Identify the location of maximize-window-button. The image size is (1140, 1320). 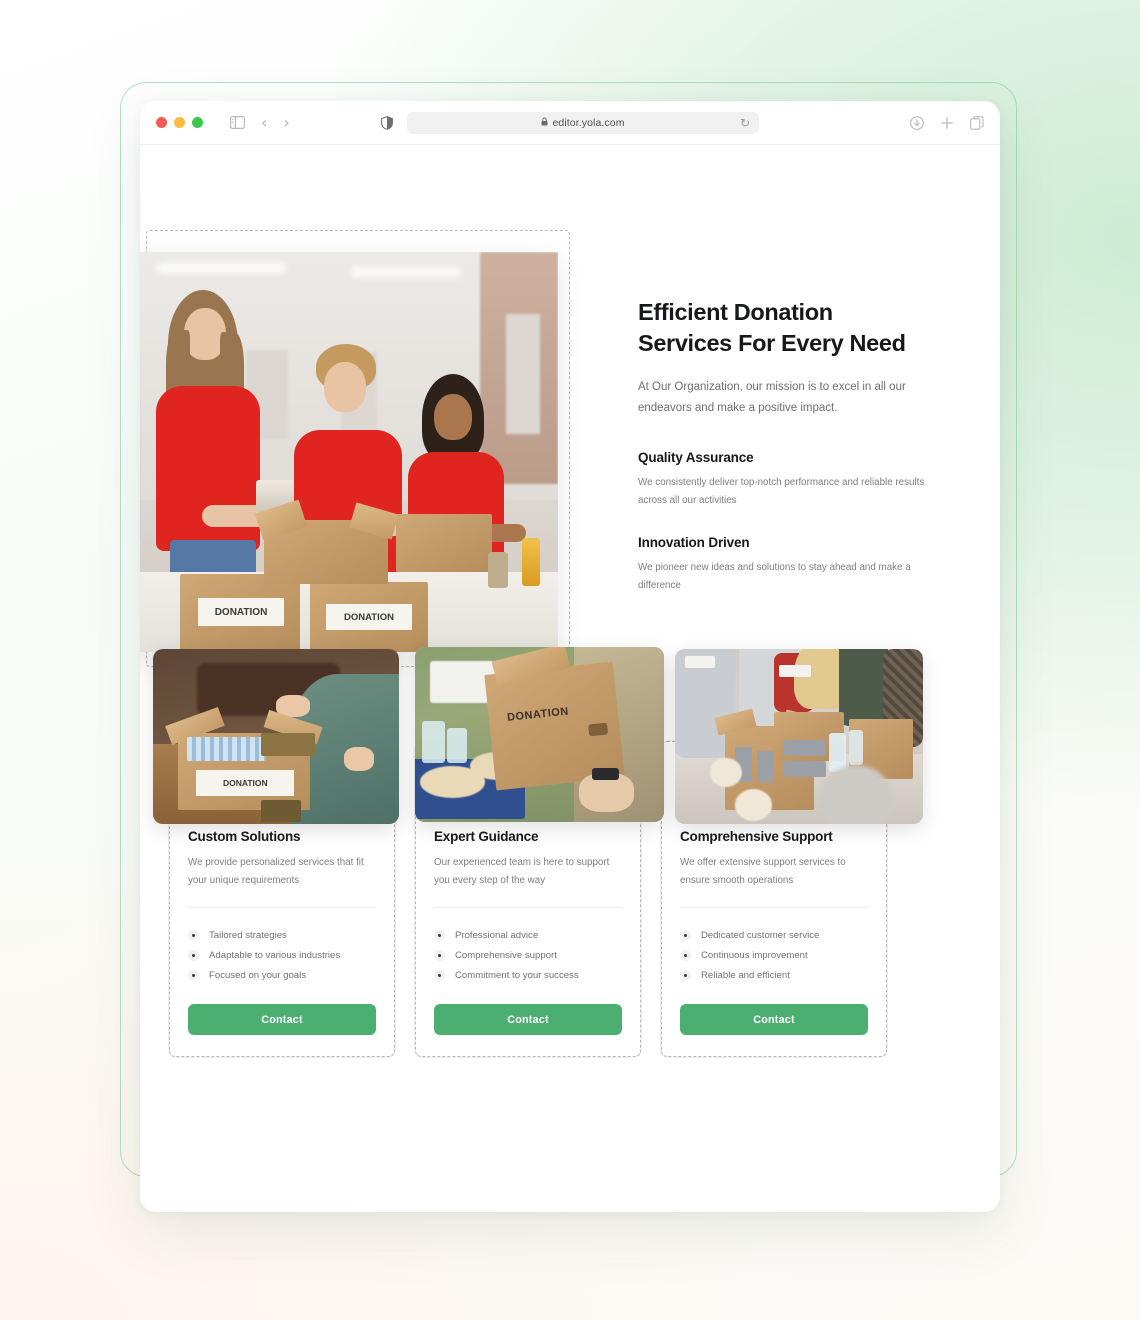
(197, 122).